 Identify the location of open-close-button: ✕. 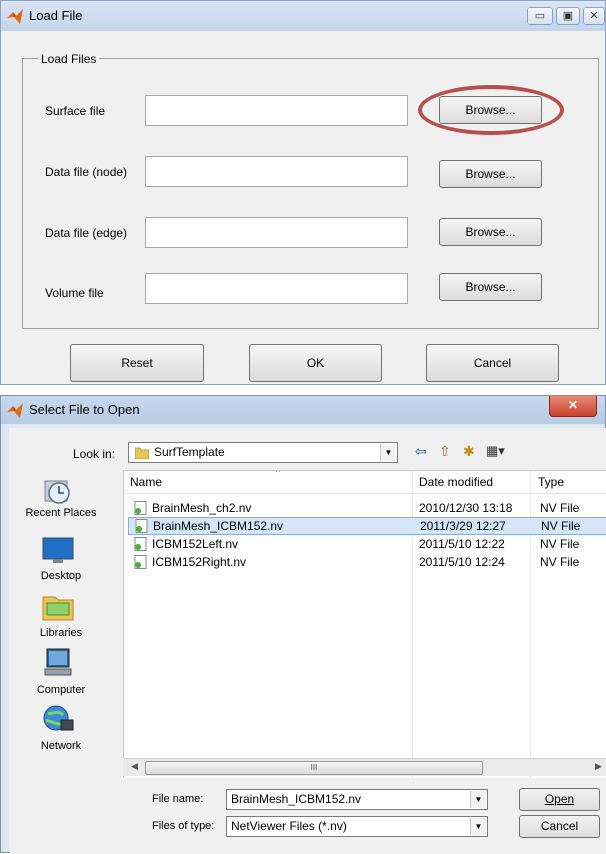
(573, 406).